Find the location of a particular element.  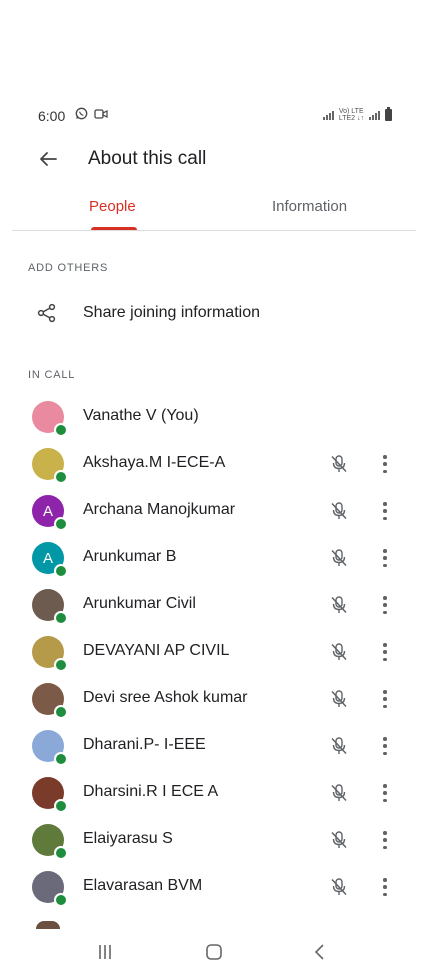

participant-name: Akshaya.M I-ECE-A is located at coordinates (154, 462).